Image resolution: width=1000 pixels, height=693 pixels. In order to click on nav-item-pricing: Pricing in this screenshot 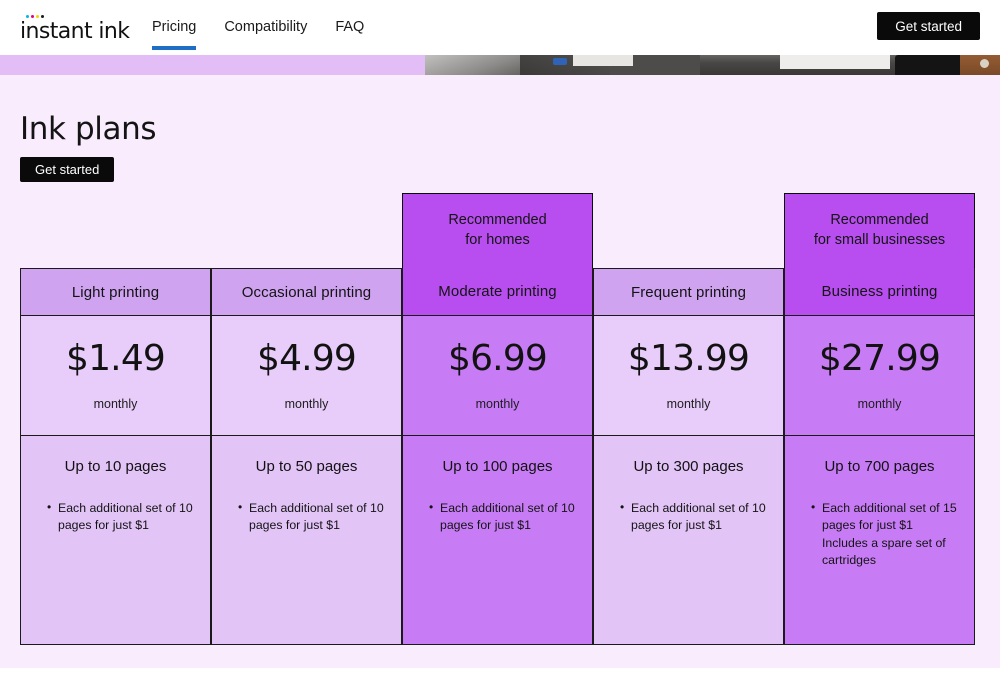, I will do `click(174, 27)`.